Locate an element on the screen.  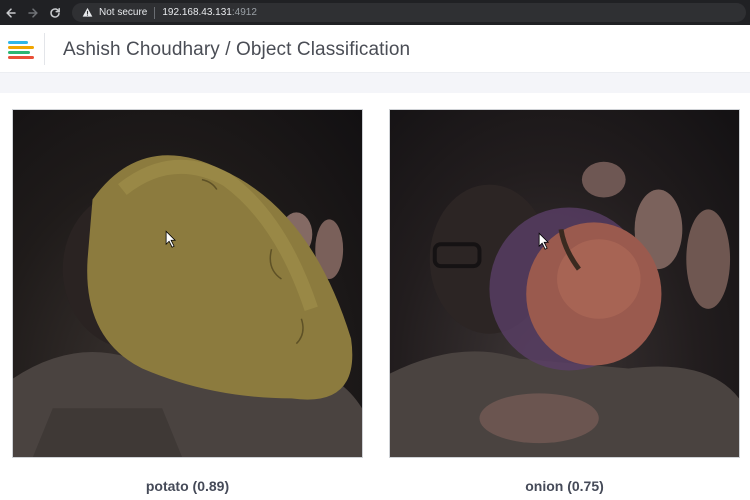
reload-icon is located at coordinates (55, 12).